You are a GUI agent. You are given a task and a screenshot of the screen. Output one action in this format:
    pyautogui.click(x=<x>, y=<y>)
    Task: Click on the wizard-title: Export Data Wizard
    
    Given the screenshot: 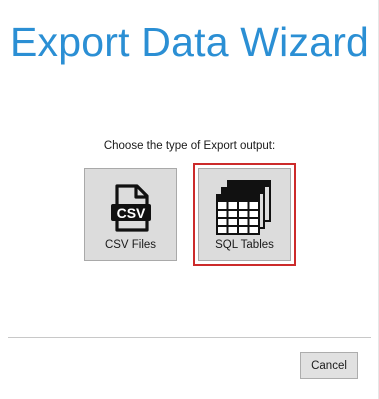 What is the action you would take?
    pyautogui.click(x=190, y=42)
    